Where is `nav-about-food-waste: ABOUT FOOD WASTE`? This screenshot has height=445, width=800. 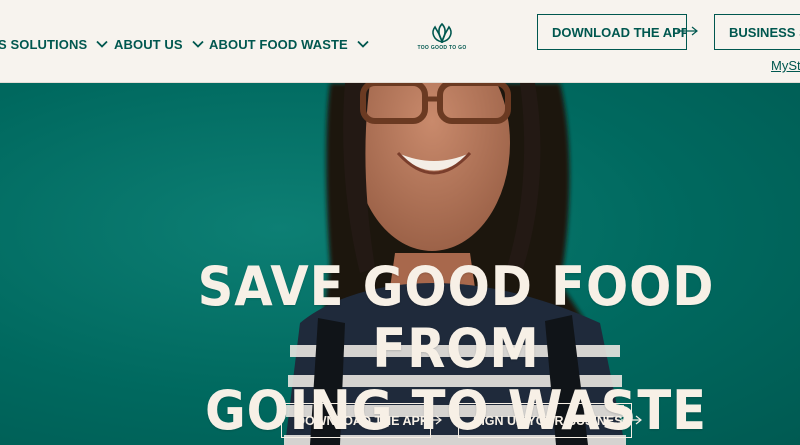 nav-about-food-waste: ABOUT FOOD WASTE is located at coordinates (289, 44).